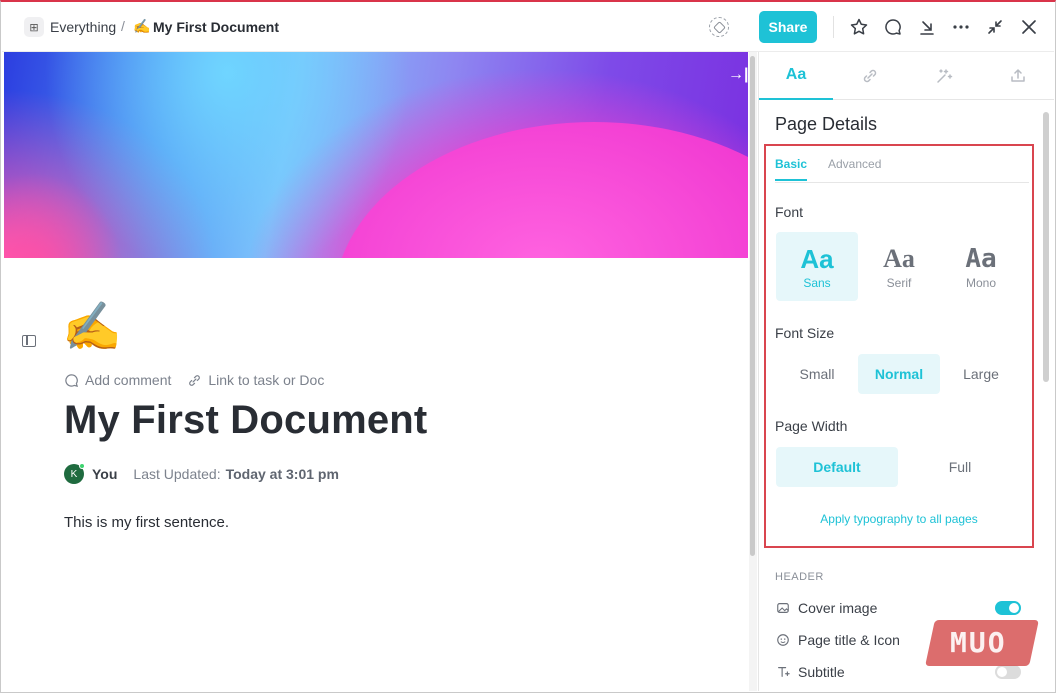 Image resolution: width=1056 pixels, height=693 pixels. I want to click on page-width-full: Full, so click(960, 467).